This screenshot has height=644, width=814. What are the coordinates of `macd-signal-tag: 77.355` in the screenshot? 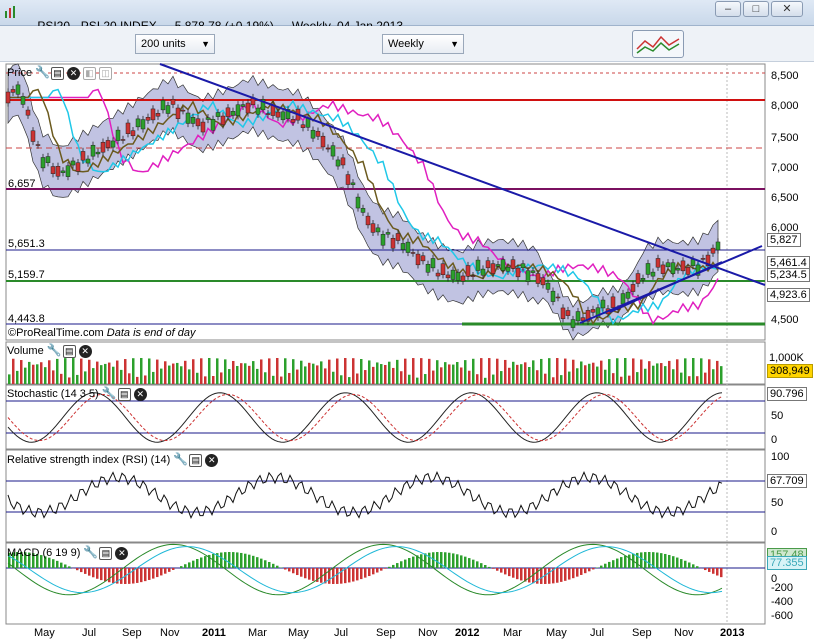 It's located at (787, 563).